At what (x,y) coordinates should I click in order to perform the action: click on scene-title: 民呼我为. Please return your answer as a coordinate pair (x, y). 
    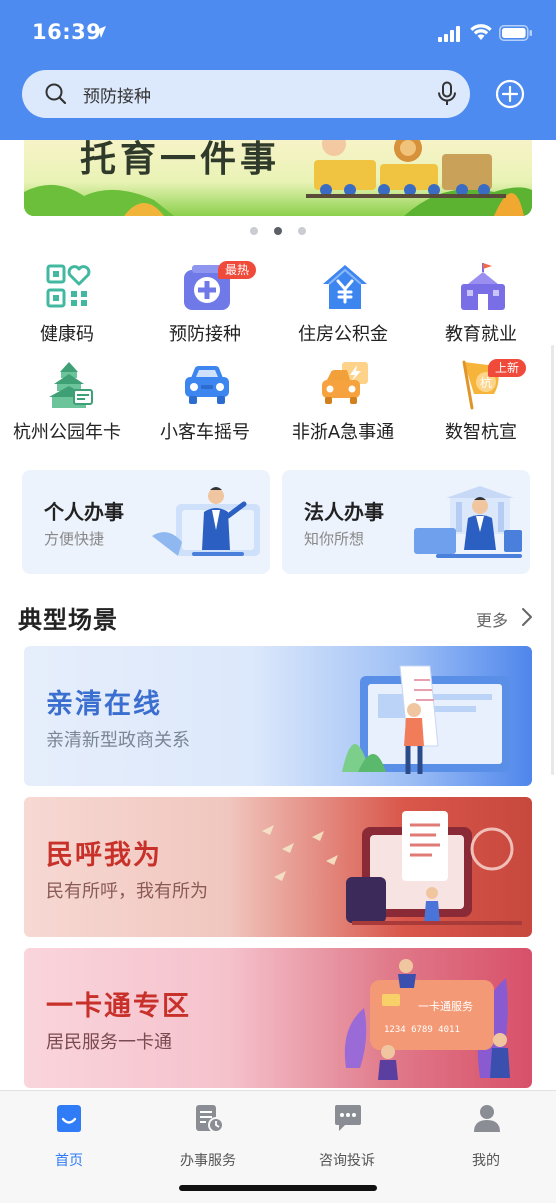
    Looking at the image, I should click on (104, 855).